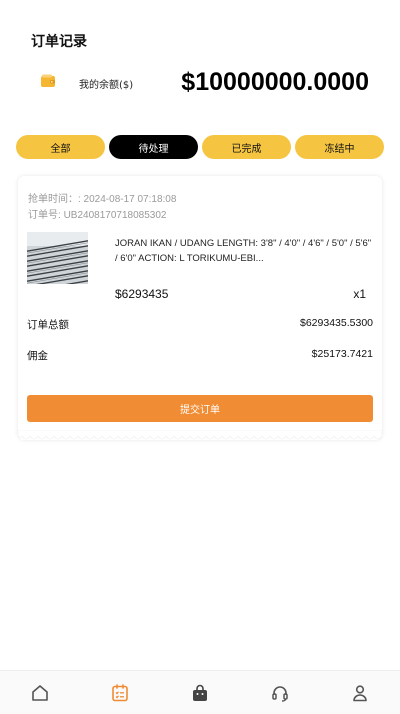  I want to click on order-number: 订单号: UB2408170718085302, so click(97, 213).